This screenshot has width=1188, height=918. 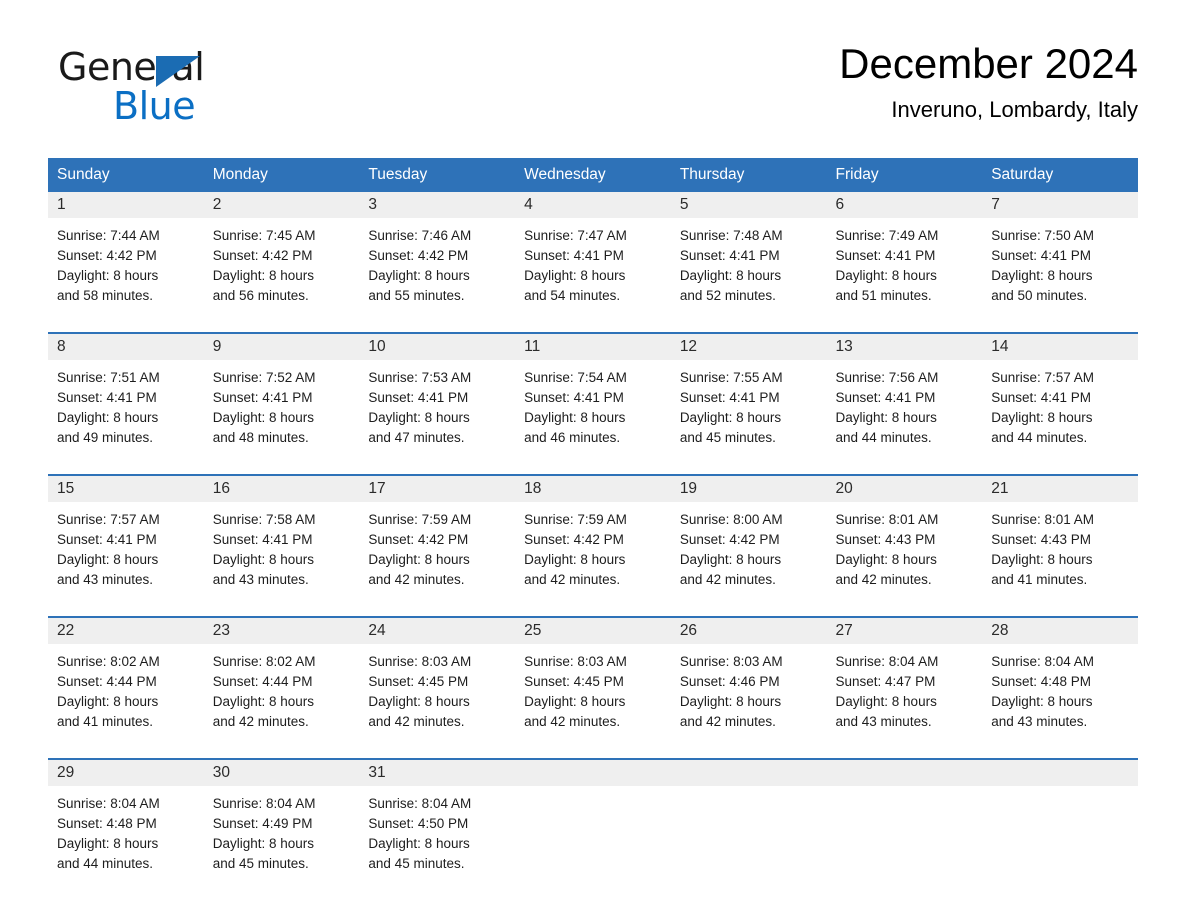 What do you see at coordinates (437, 175) in the screenshot?
I see `weekday-header-tuesday: Tuesday` at bounding box center [437, 175].